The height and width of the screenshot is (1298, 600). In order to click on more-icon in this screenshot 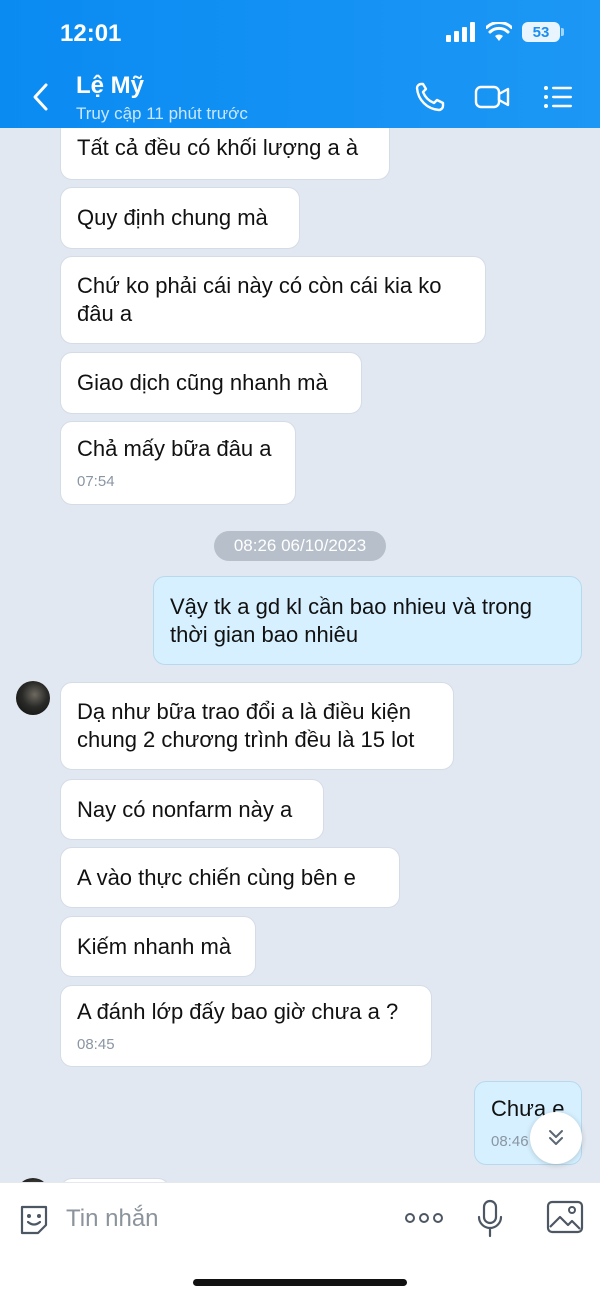, I will do `click(424, 1218)`.